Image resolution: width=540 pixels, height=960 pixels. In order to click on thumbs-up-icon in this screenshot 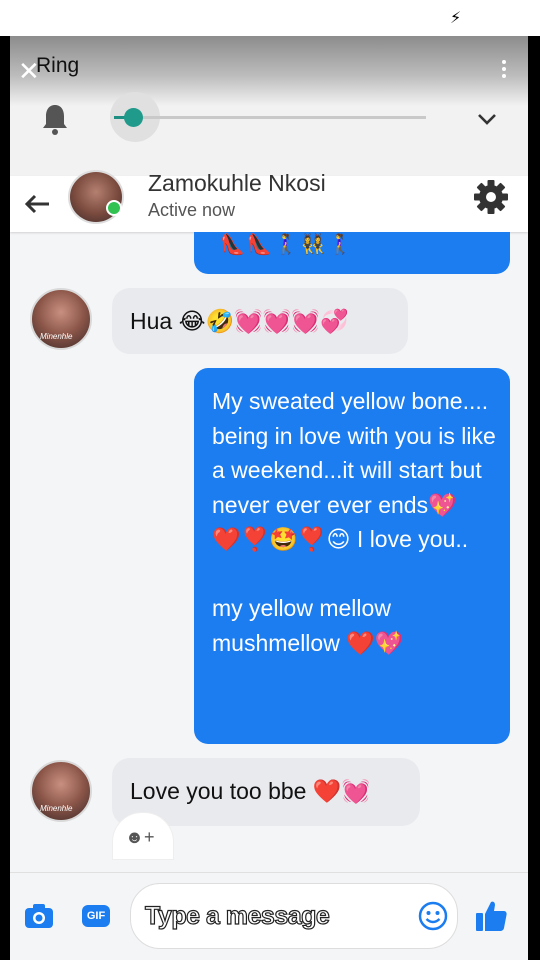, I will do `click(491, 916)`.